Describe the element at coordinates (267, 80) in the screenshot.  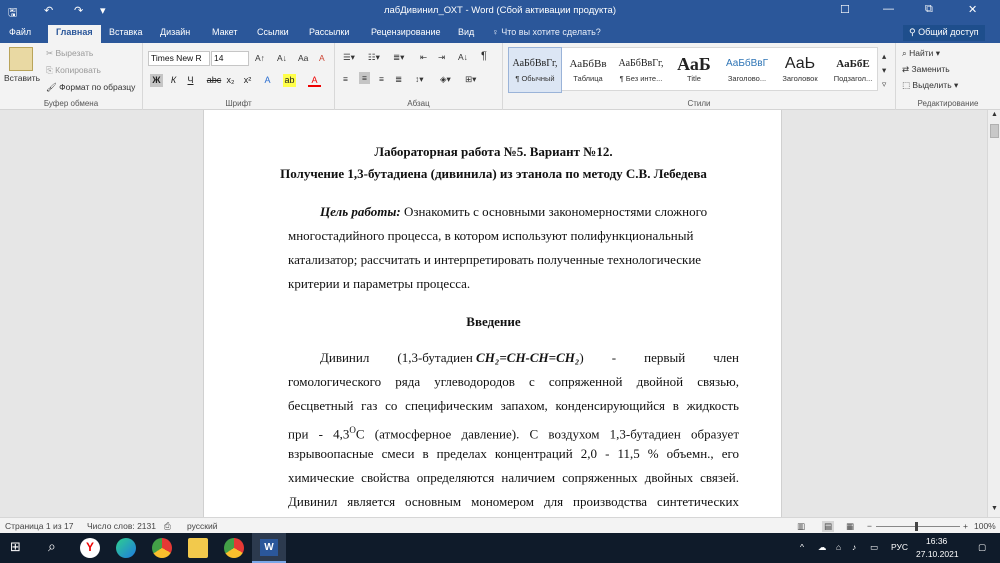
I see `text-effects-button: A` at that location.